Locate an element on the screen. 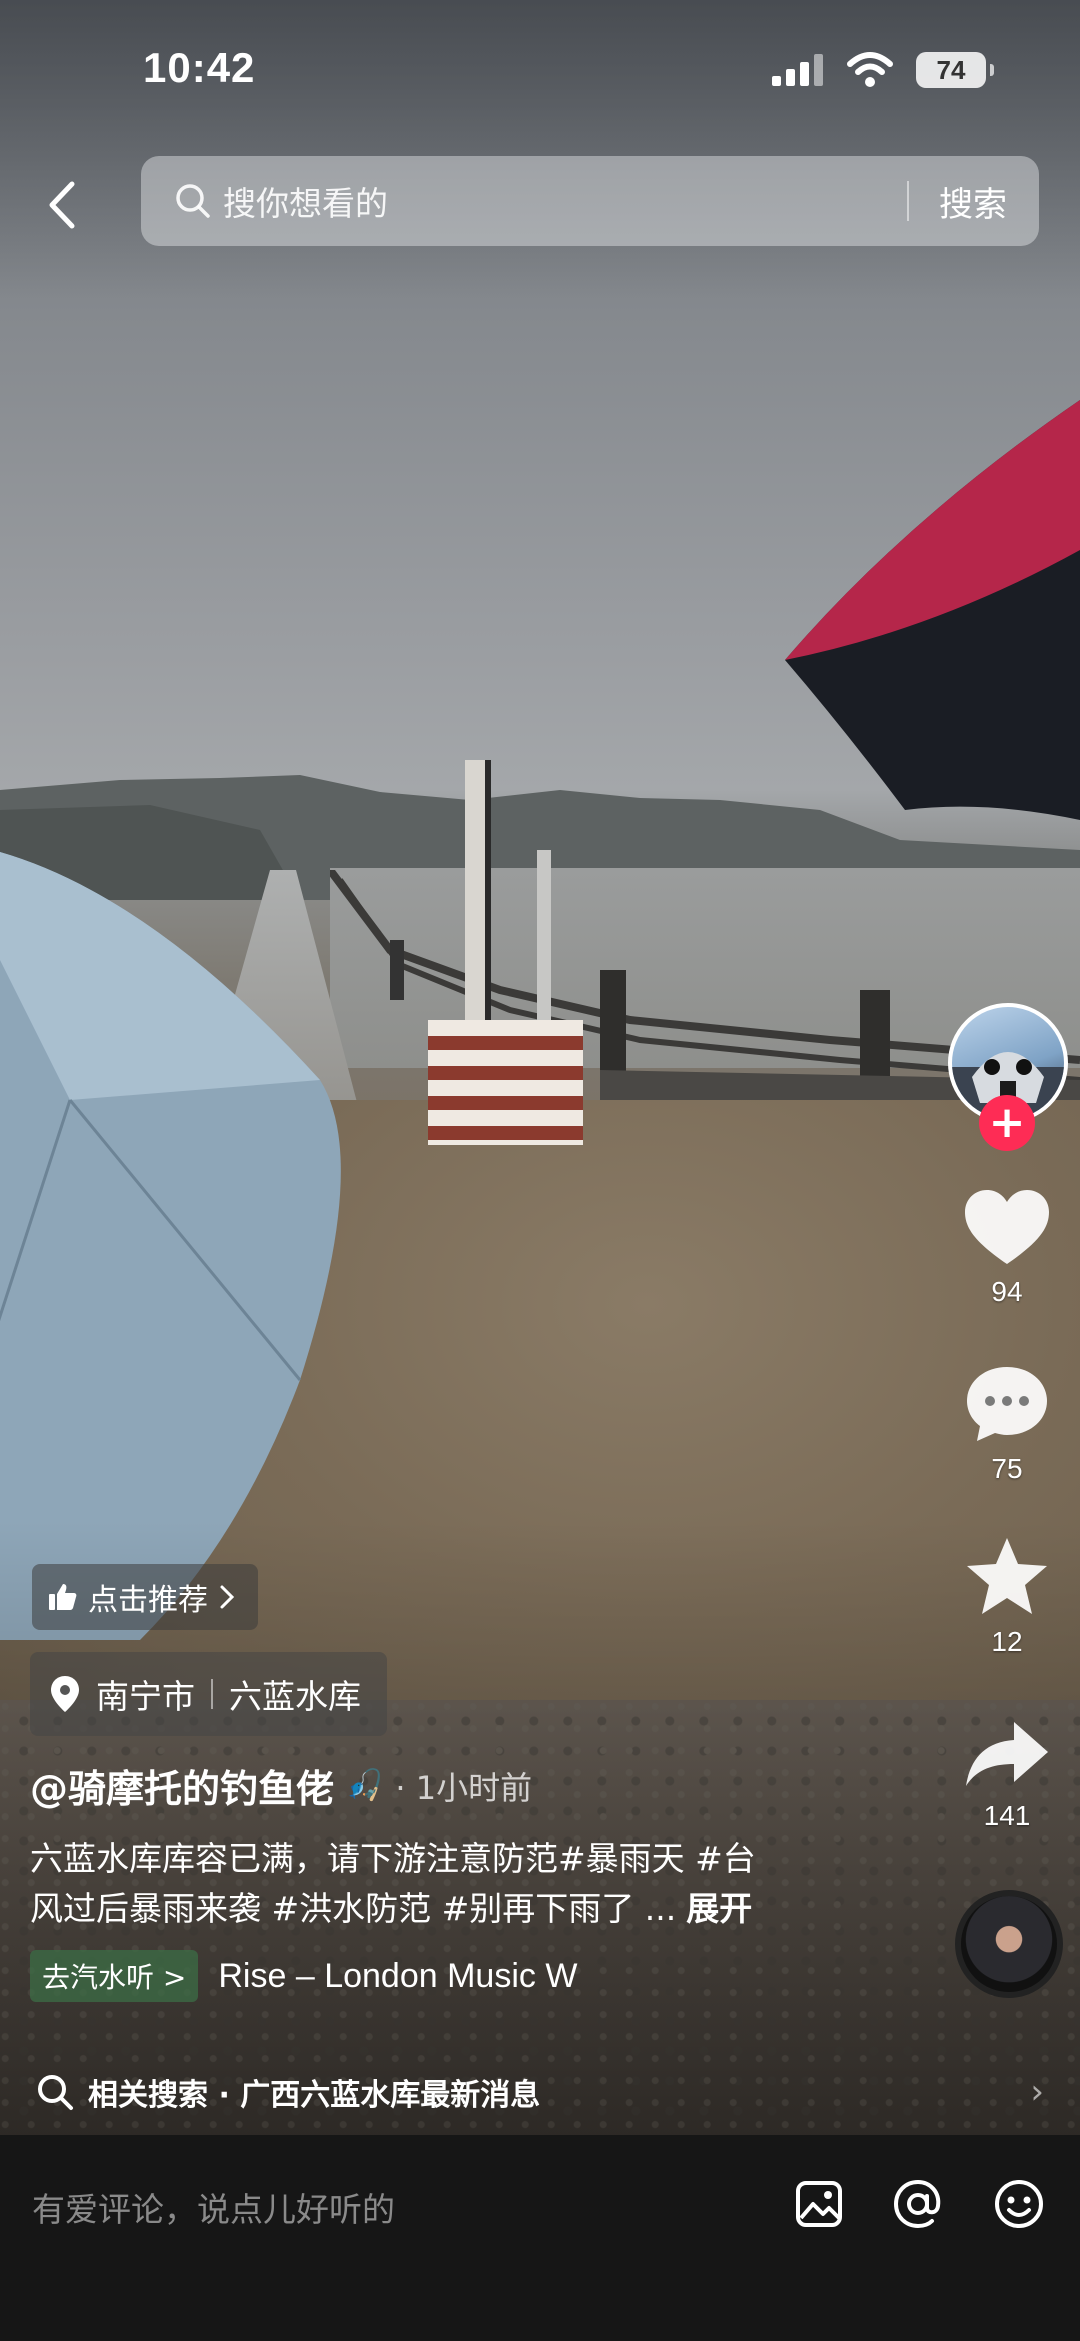 The width and height of the screenshot is (1080, 2341). description-line-1: 六蓝水库库容已满，请下游注意防范#暴雨天 #台 is located at coordinates (393, 1858).